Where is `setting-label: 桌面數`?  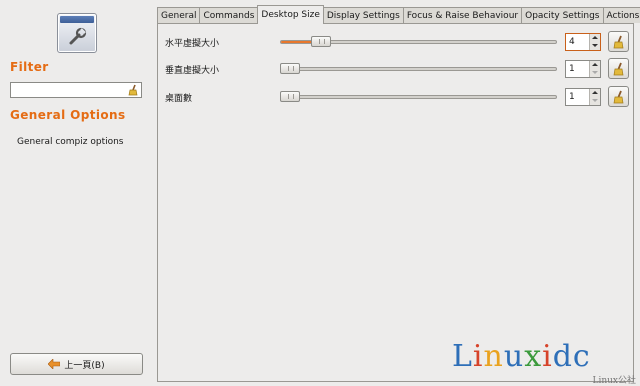 setting-label: 桌面數 is located at coordinates (179, 99).